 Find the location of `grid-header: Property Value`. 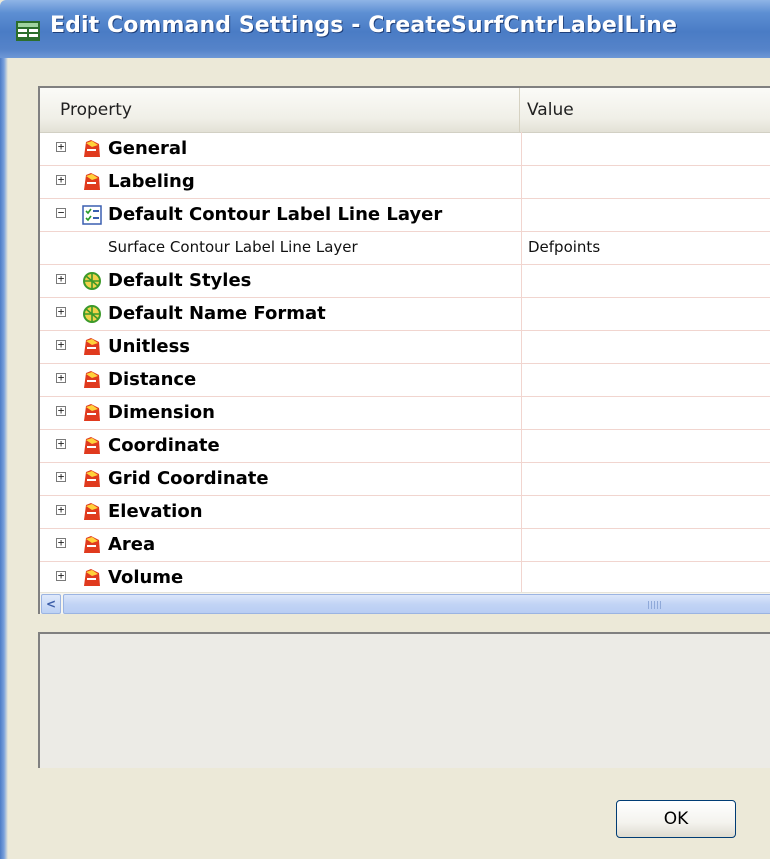

grid-header: Property Value is located at coordinates (405, 110).